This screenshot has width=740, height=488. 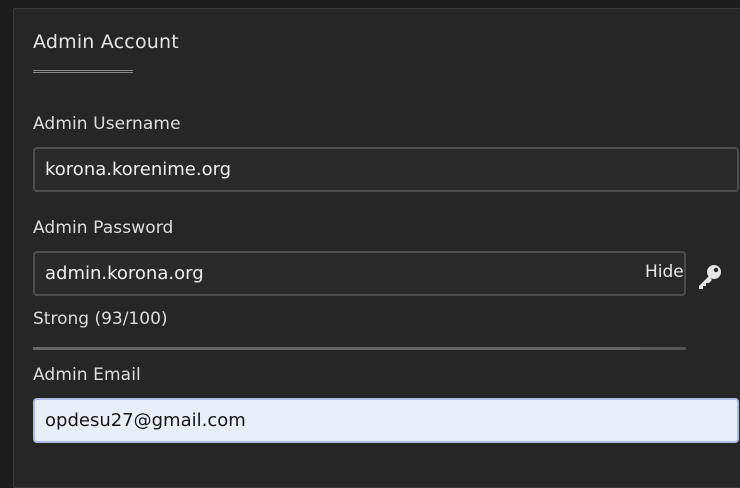 I want to click on password-strength-text: Strong (93/100), so click(x=100, y=319).